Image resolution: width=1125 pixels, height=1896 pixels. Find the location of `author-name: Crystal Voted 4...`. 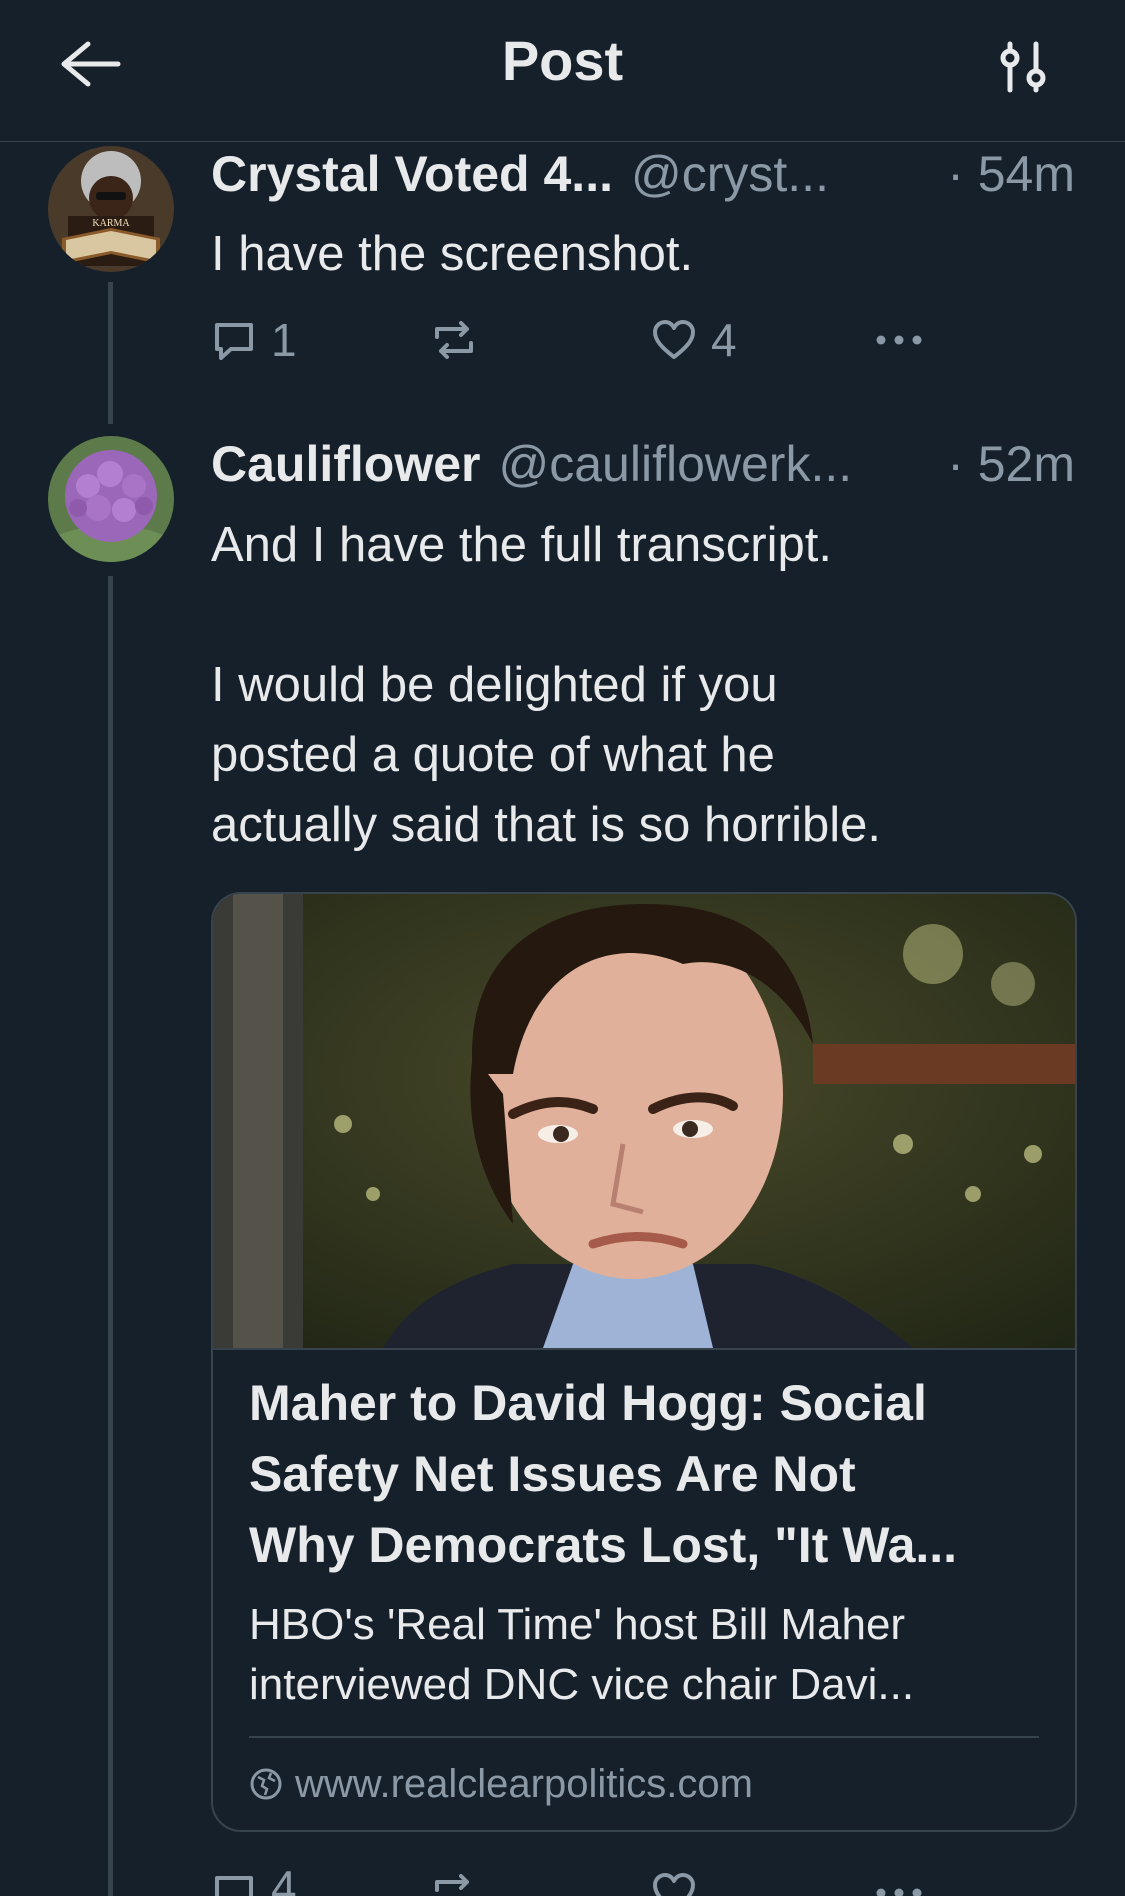

author-name: Crystal Voted 4... is located at coordinates (412, 174).